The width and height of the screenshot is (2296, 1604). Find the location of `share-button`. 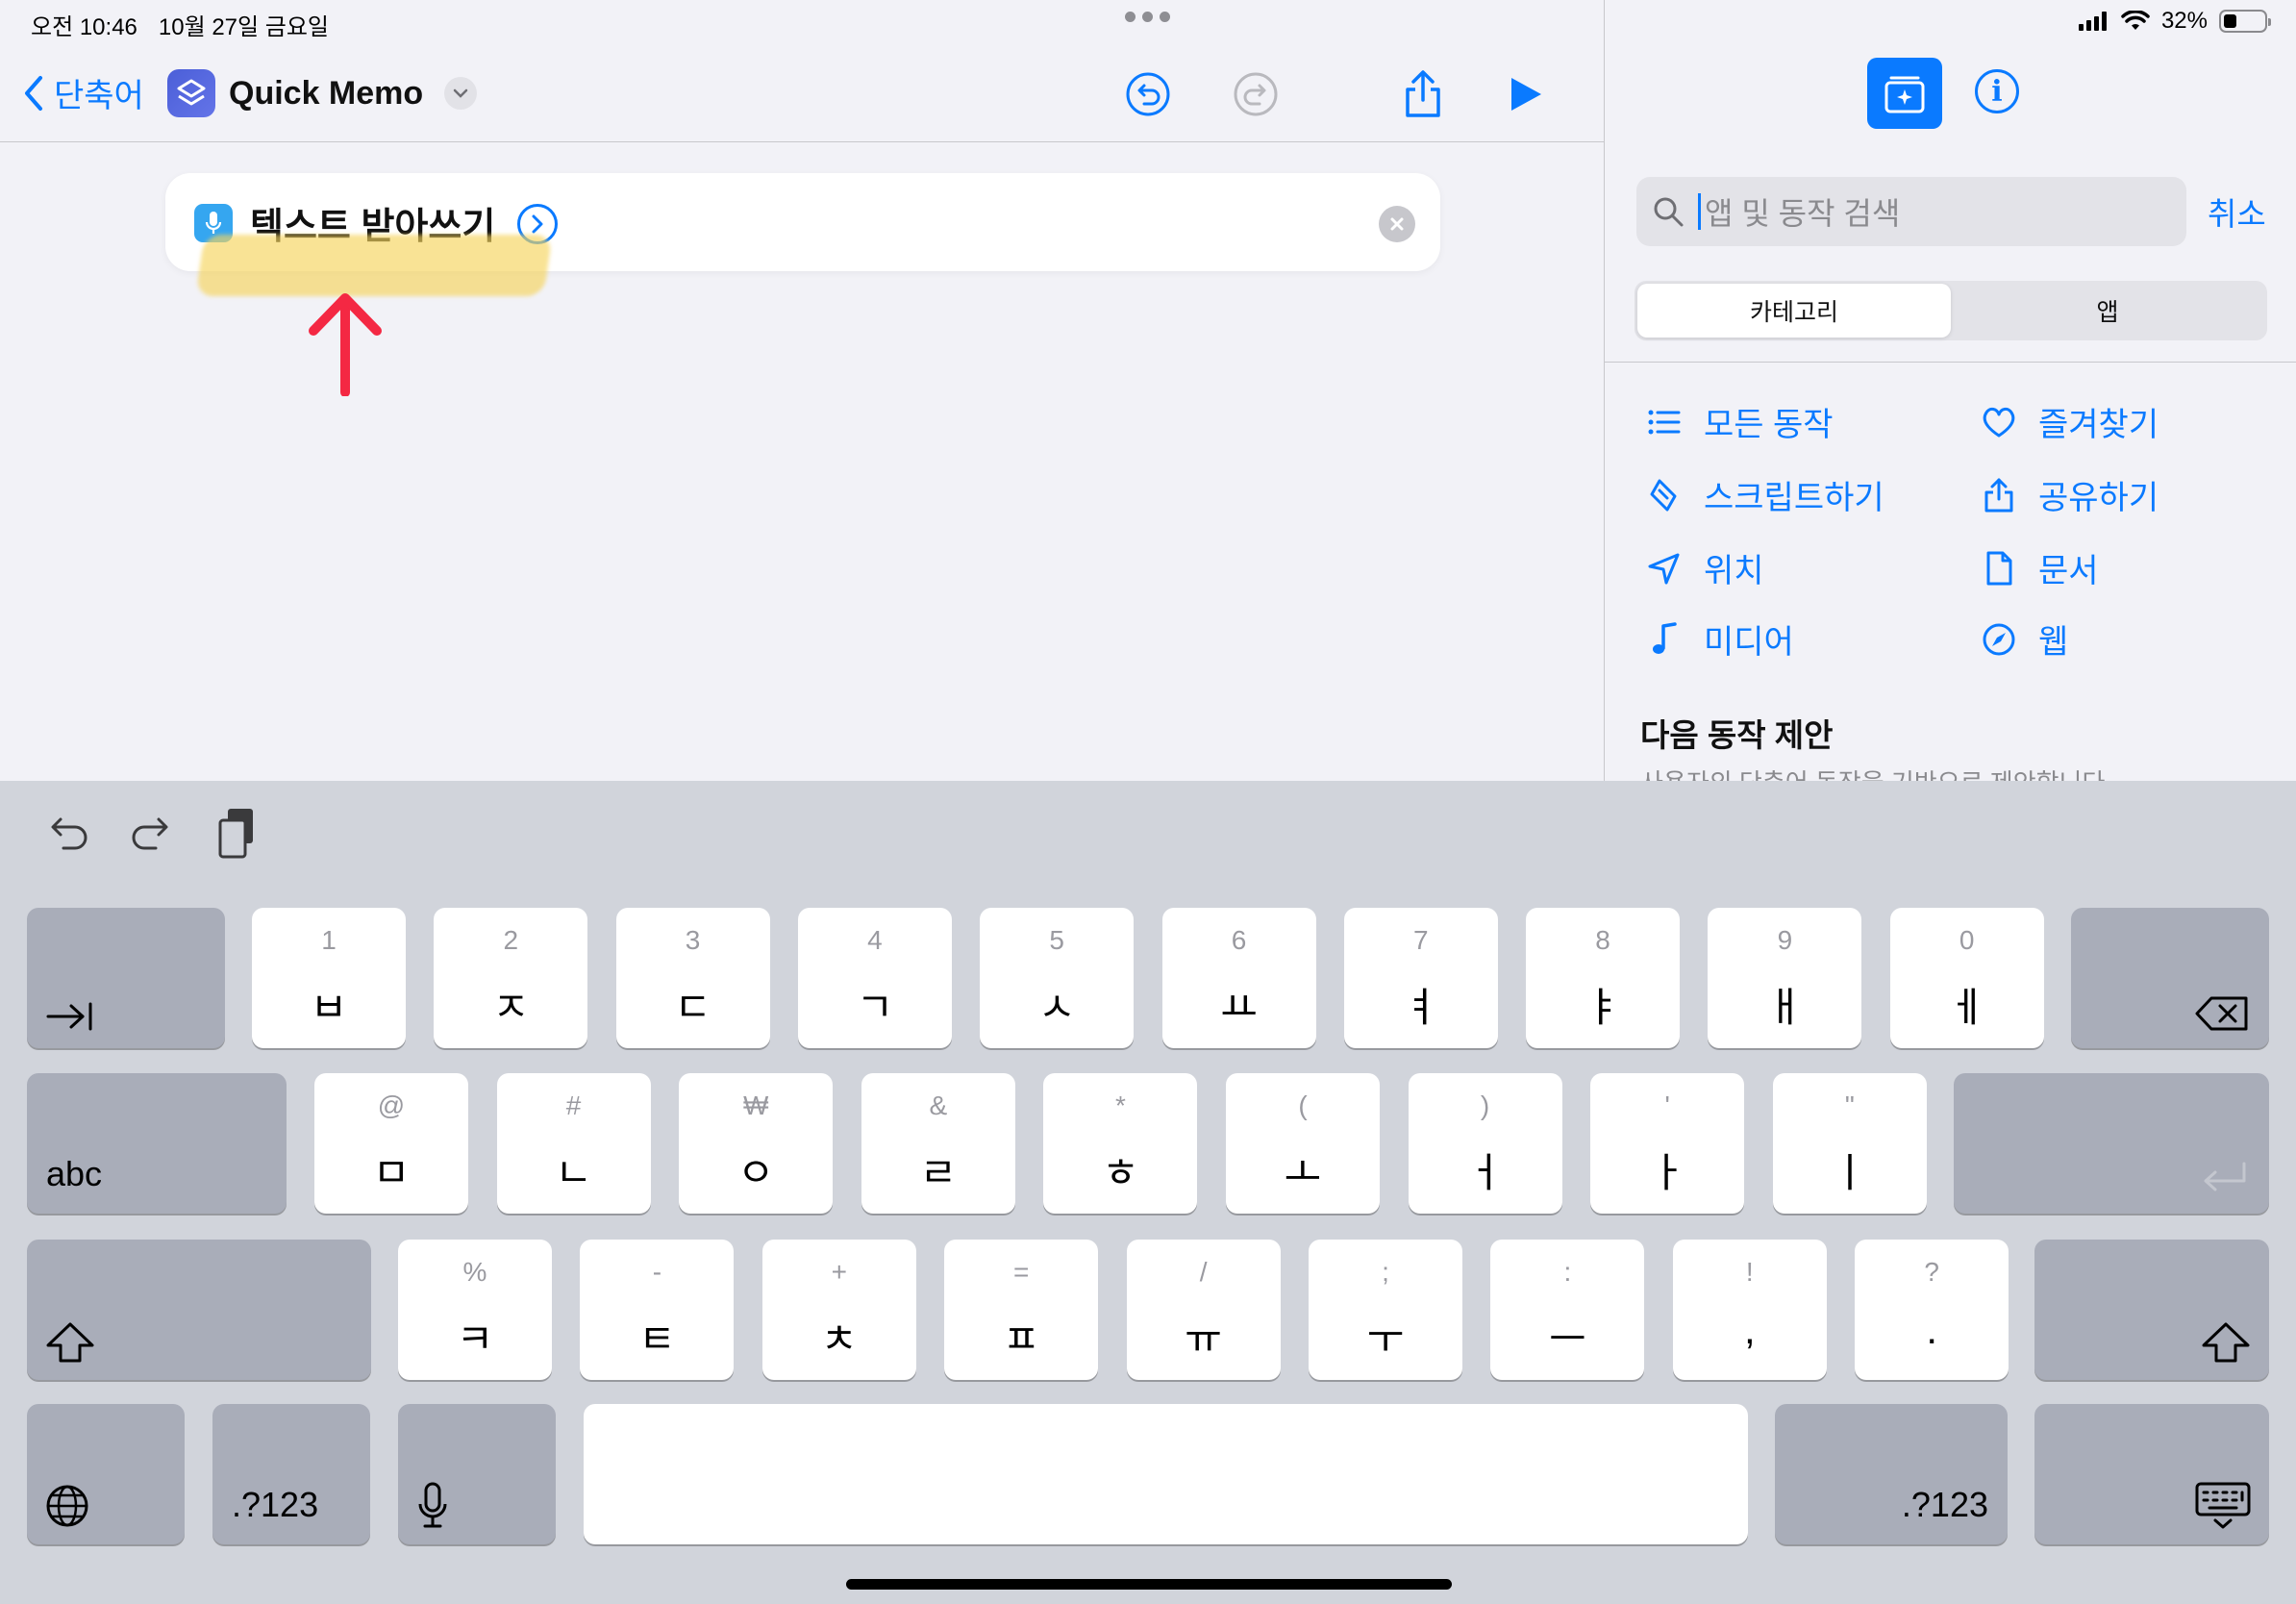

share-button is located at coordinates (1423, 94).